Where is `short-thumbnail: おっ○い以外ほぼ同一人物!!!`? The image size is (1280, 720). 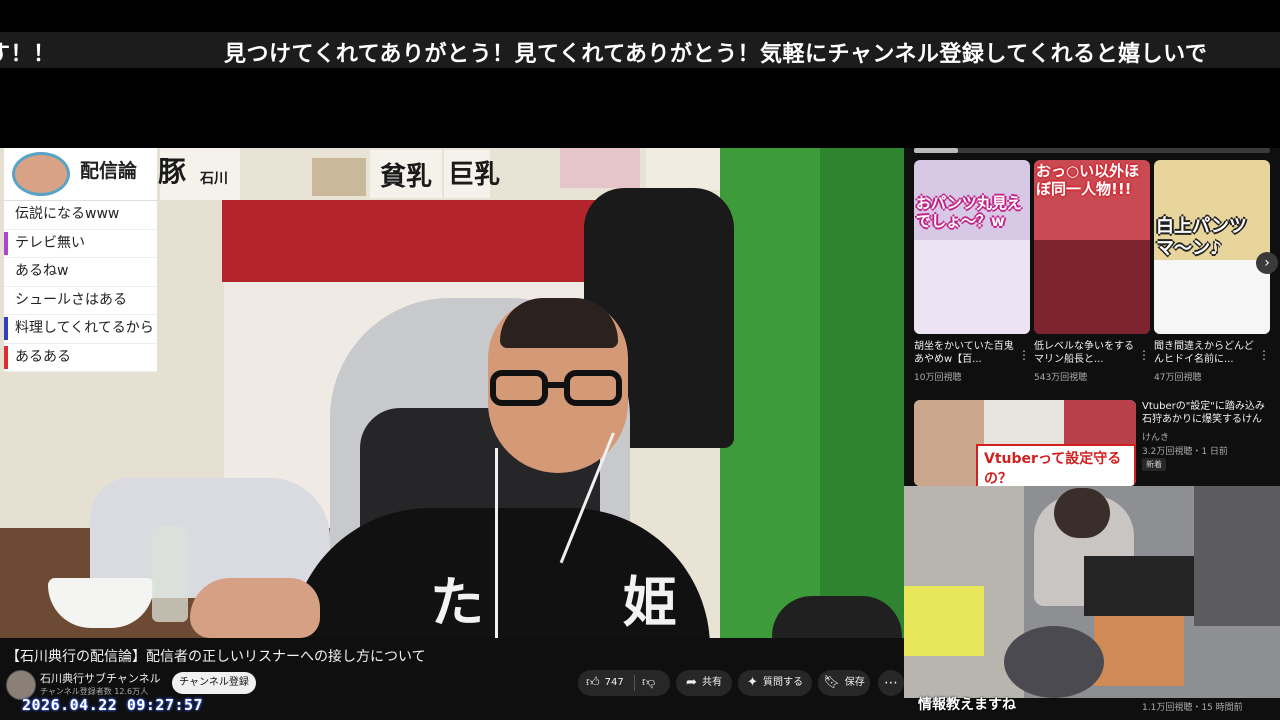
short-thumbnail: おっ○い以外ほぼ同一人物!!! is located at coordinates (1092, 247).